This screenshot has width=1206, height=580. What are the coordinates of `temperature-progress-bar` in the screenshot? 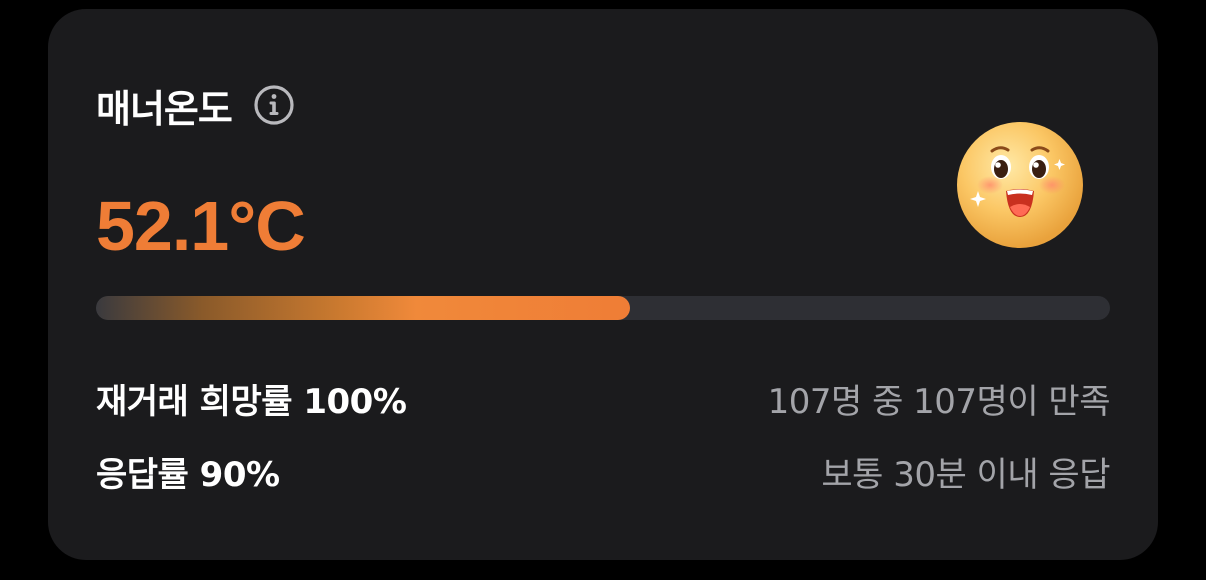 It's located at (603, 308).